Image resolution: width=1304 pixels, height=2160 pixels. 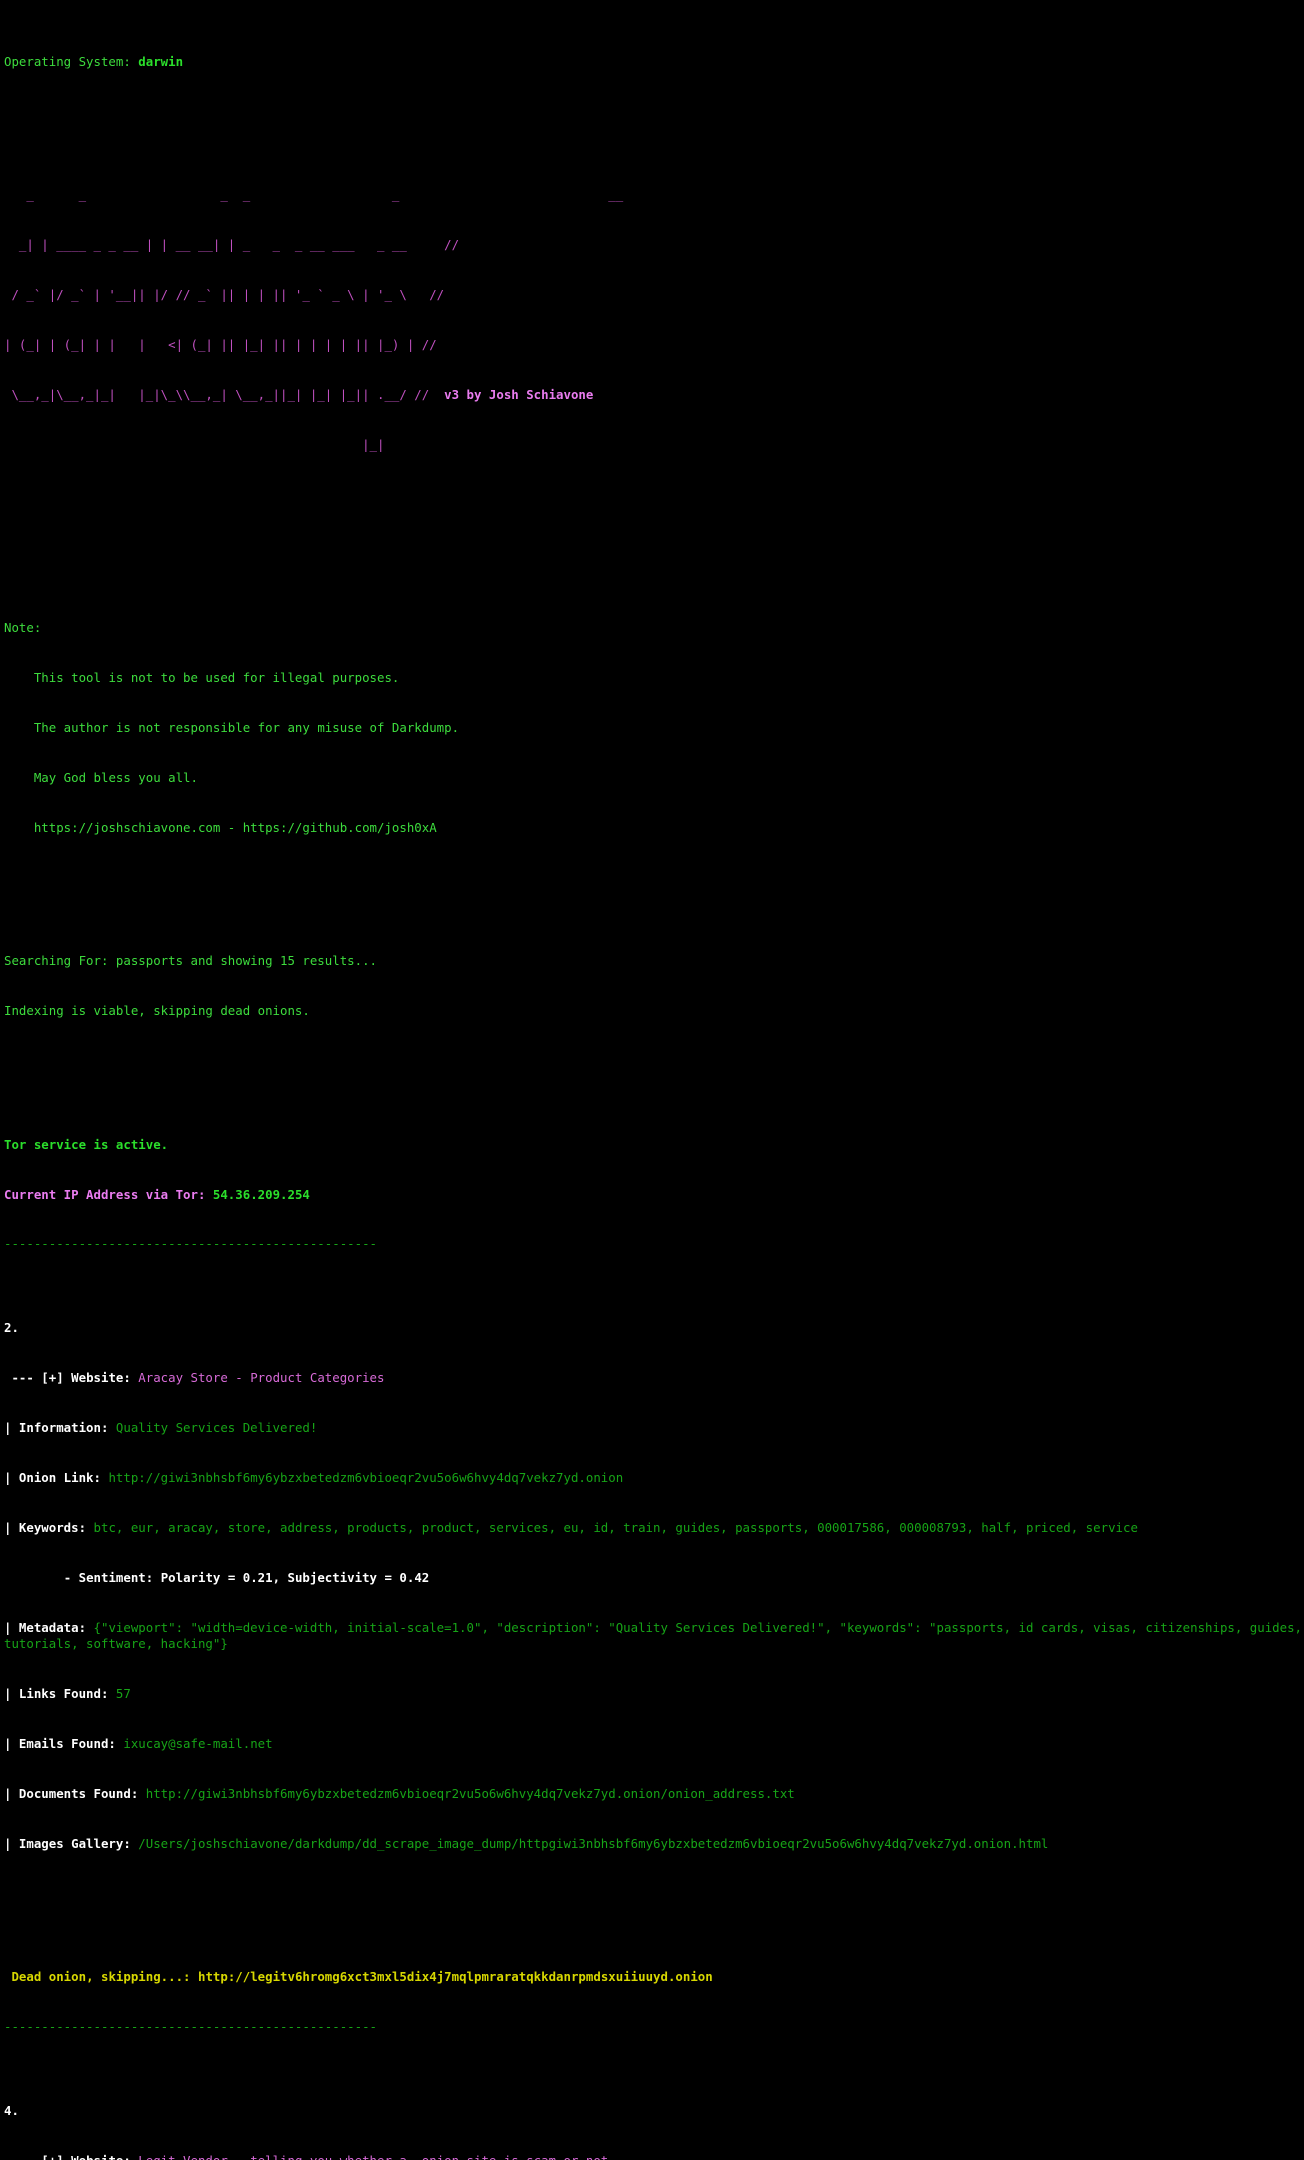 What do you see at coordinates (654, 62) in the screenshot?
I see `os-line: Operating System: darwin` at bounding box center [654, 62].